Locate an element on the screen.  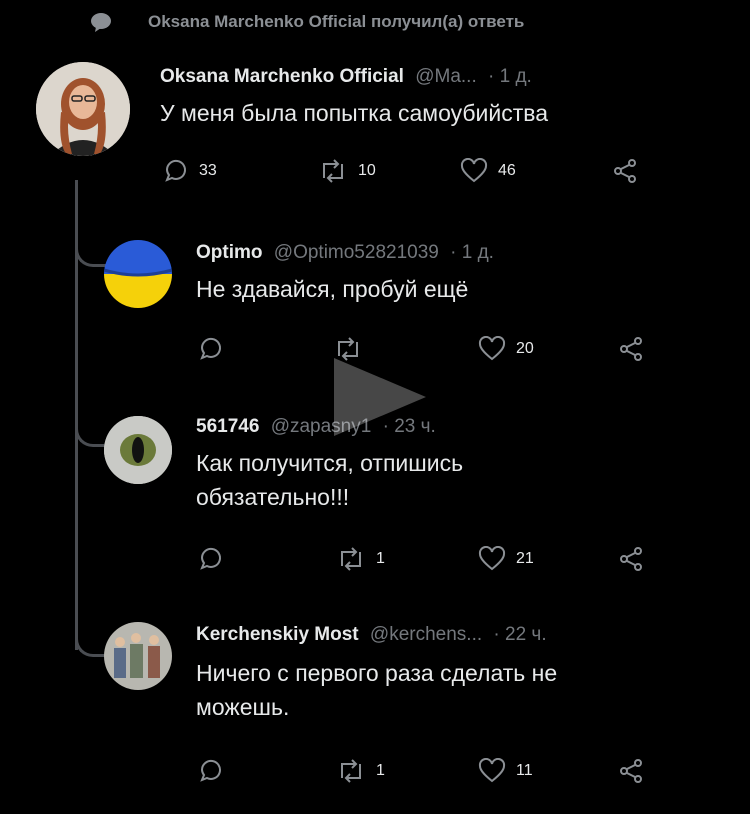
like-button: 20 is located at coordinates (506, 349).